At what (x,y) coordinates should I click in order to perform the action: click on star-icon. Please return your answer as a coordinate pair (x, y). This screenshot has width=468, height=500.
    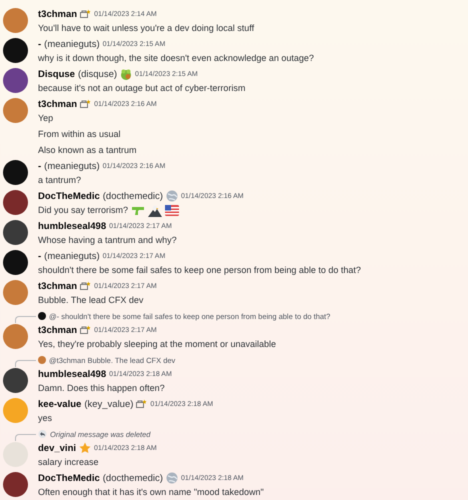
    Looking at the image, I should click on (85, 448).